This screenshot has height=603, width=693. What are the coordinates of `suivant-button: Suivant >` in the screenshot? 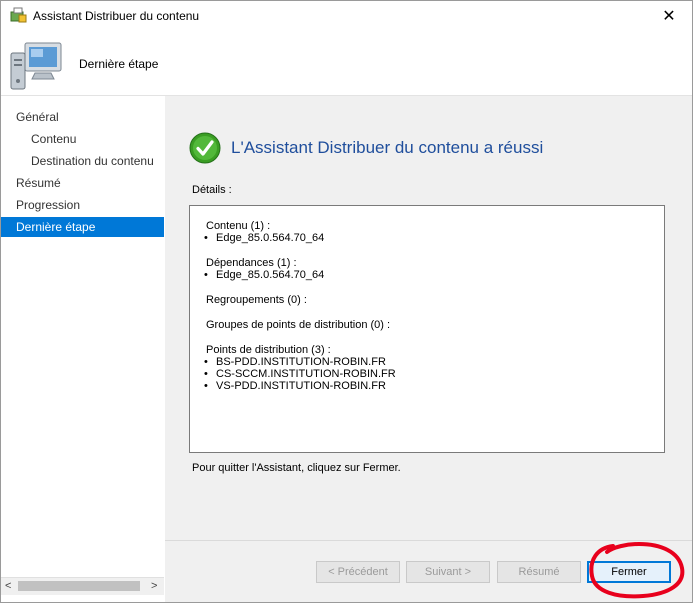 It's located at (448, 572).